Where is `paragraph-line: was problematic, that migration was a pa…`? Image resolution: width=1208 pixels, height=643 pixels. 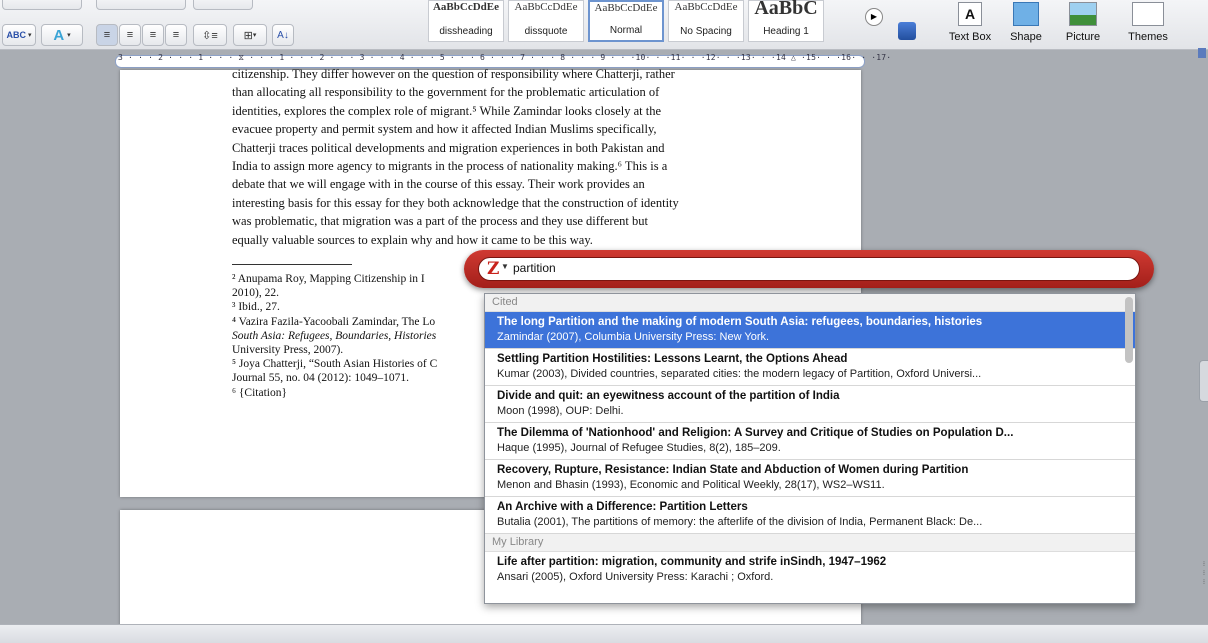
paragraph-line: was problematic, that migration was a pa… is located at coordinates (440, 221).